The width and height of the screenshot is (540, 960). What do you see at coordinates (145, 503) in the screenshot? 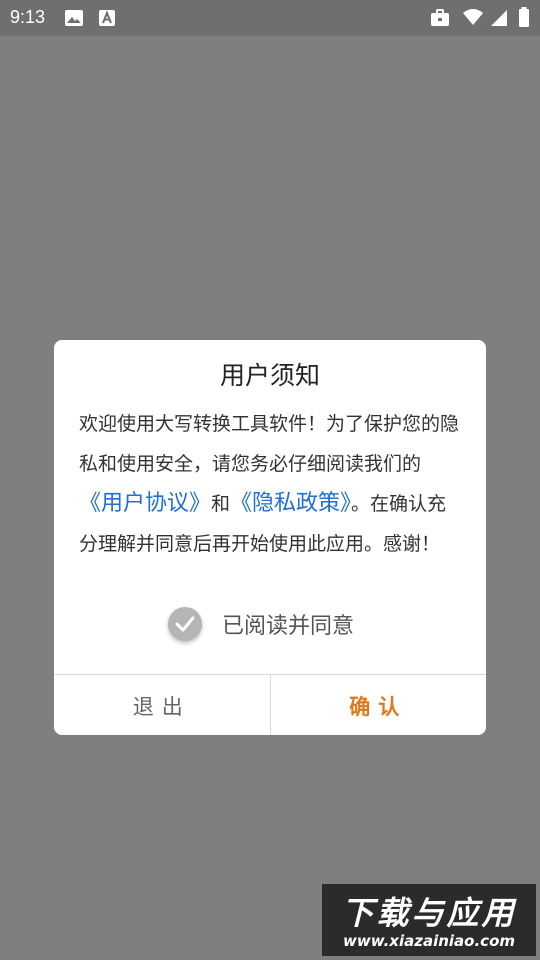
I see `user-agreement-link: 《用户协议》` at bounding box center [145, 503].